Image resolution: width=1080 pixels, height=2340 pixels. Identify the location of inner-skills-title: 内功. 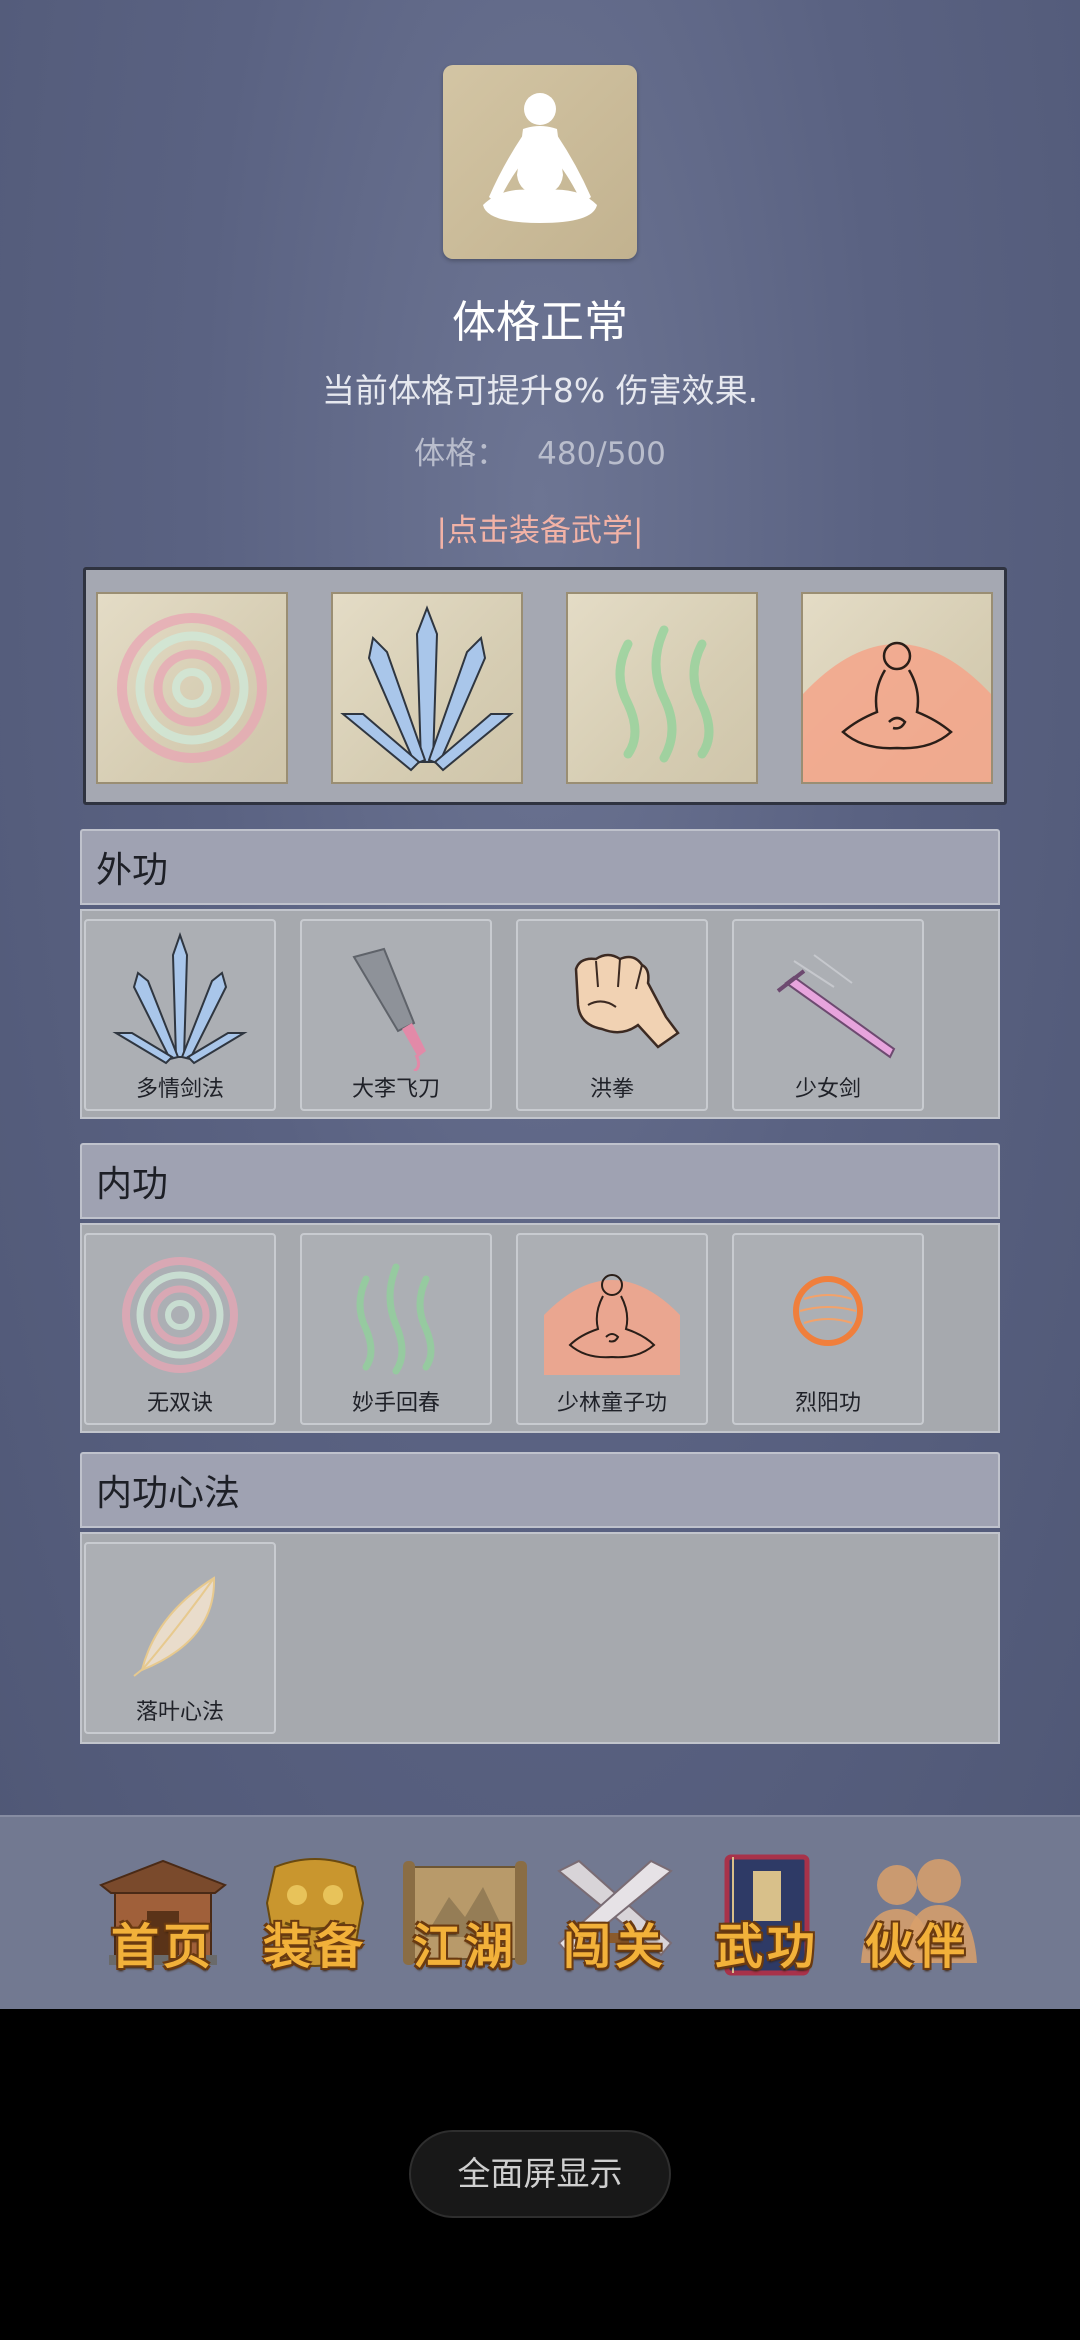
(132, 1184).